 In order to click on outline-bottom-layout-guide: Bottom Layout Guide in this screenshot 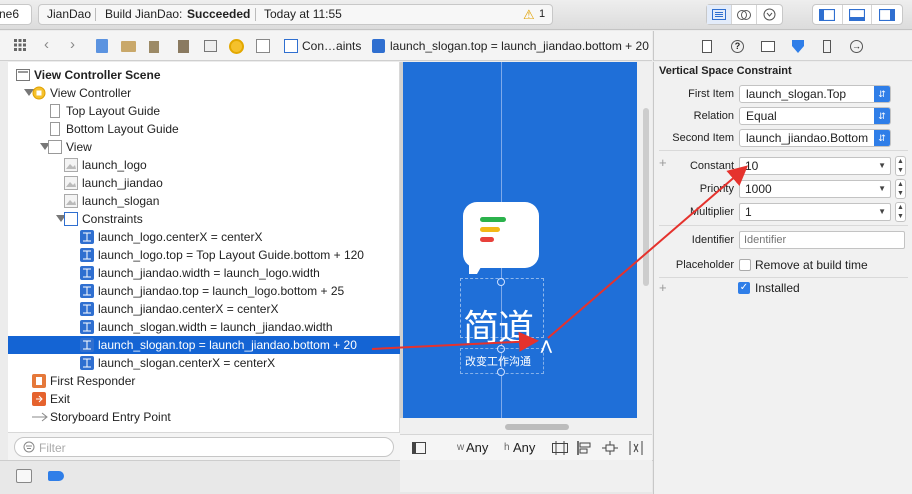, I will do `click(204, 129)`.